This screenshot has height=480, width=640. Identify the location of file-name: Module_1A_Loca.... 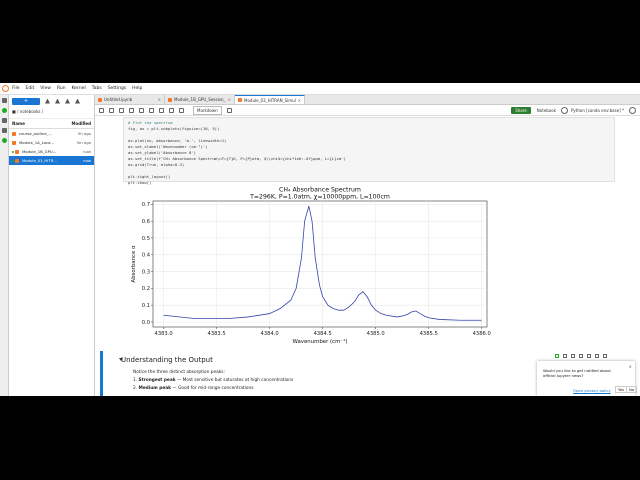
(37, 142).